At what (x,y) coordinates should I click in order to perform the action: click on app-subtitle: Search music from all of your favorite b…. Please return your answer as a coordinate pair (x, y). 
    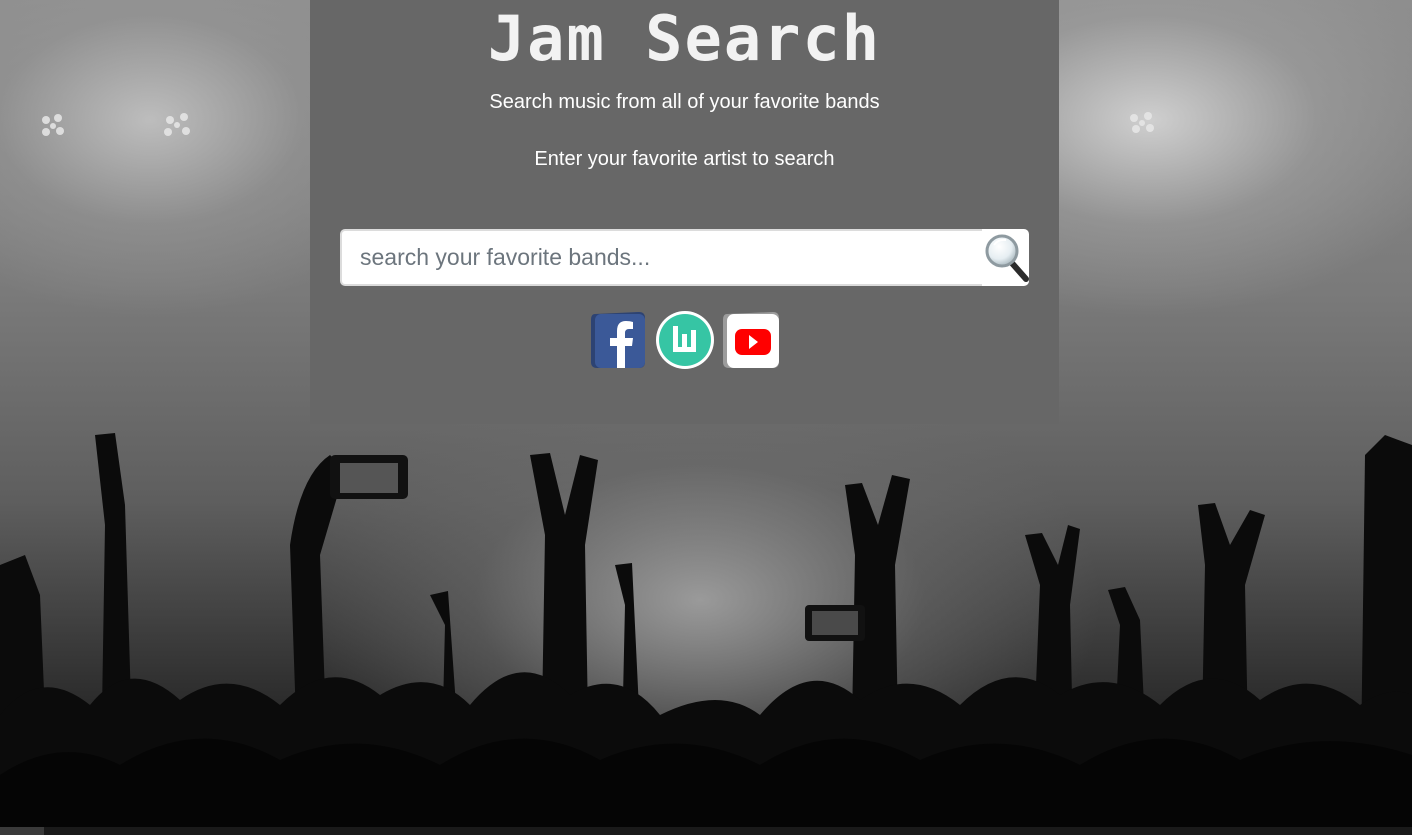
    Looking at the image, I should click on (684, 102).